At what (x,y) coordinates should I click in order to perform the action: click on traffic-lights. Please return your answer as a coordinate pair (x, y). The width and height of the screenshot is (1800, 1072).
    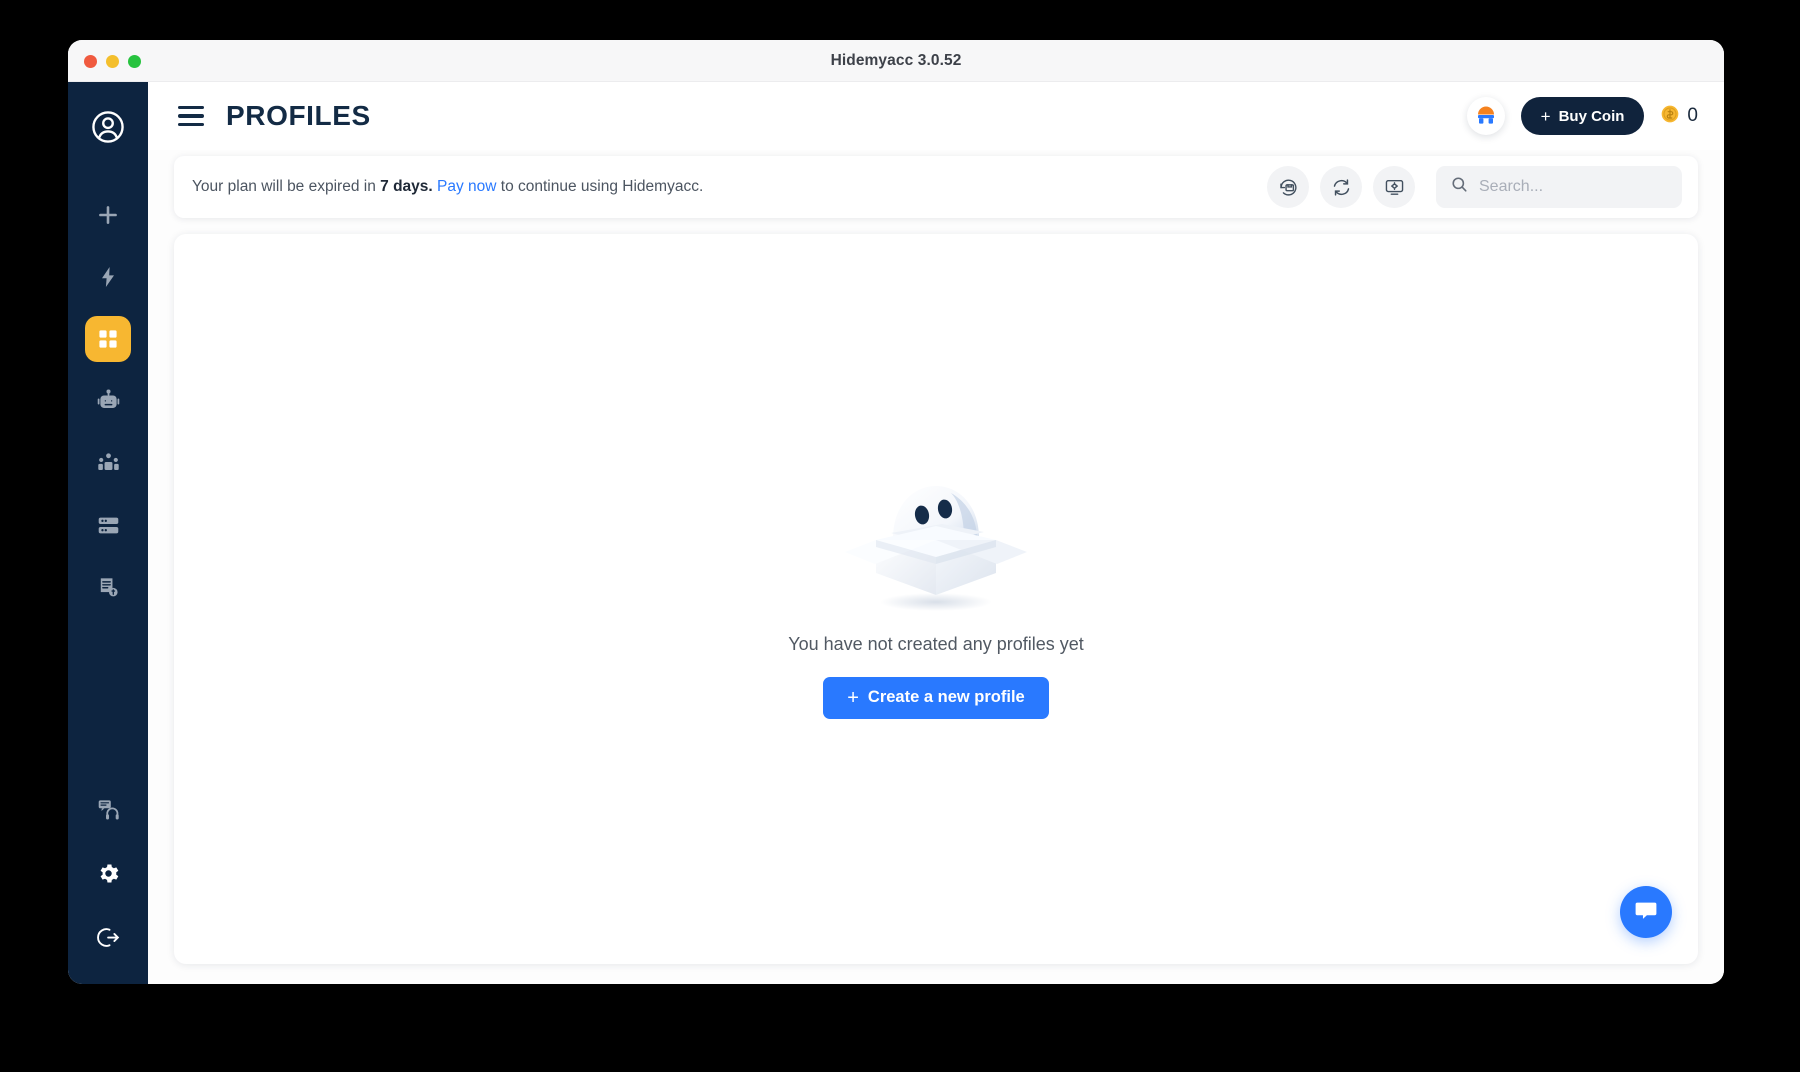
    Looking at the image, I should click on (112, 61).